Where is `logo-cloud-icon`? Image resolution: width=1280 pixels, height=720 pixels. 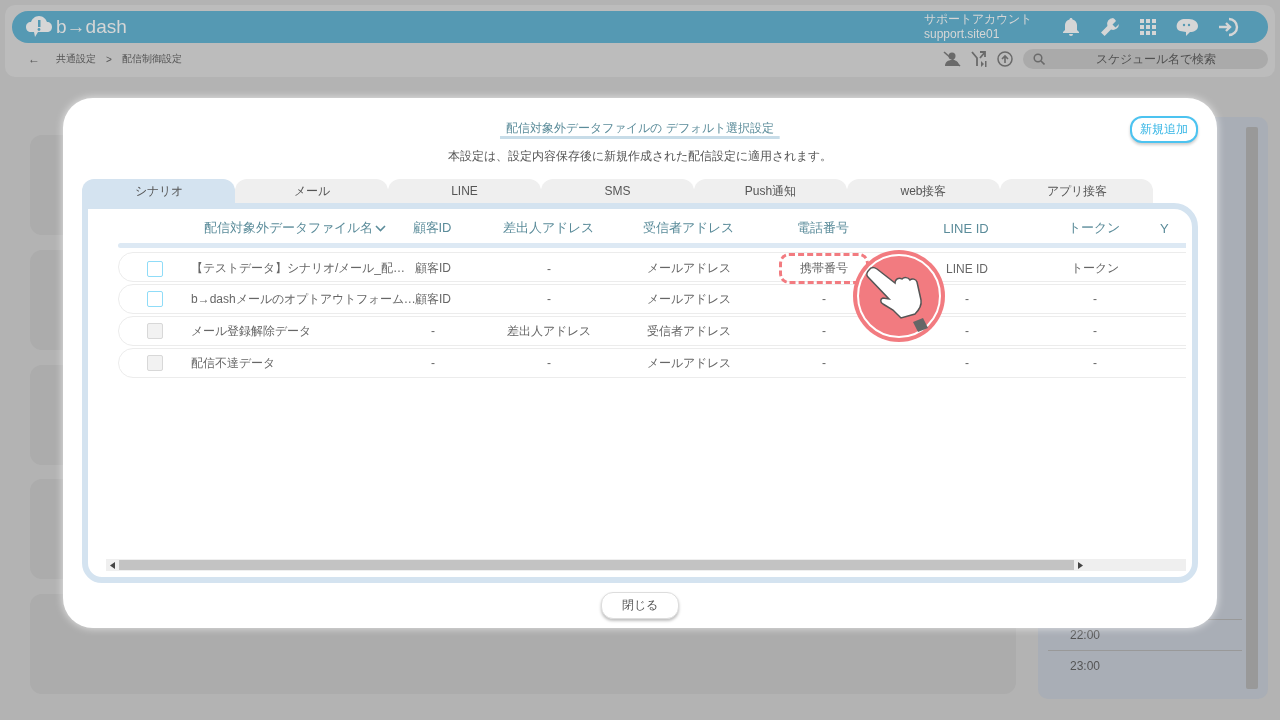 logo-cloud-icon is located at coordinates (39, 27).